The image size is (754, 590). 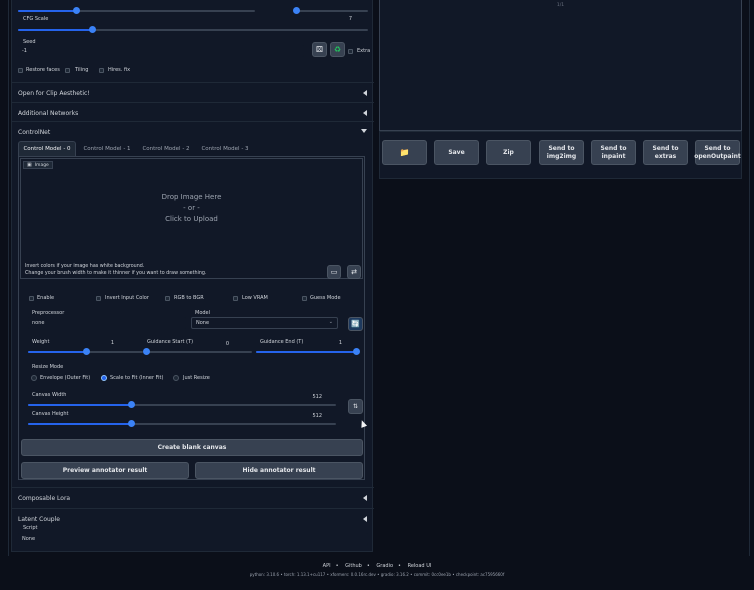 What do you see at coordinates (282, 342) in the screenshot?
I see `guidance-end-label: Guidance End (T)` at bounding box center [282, 342].